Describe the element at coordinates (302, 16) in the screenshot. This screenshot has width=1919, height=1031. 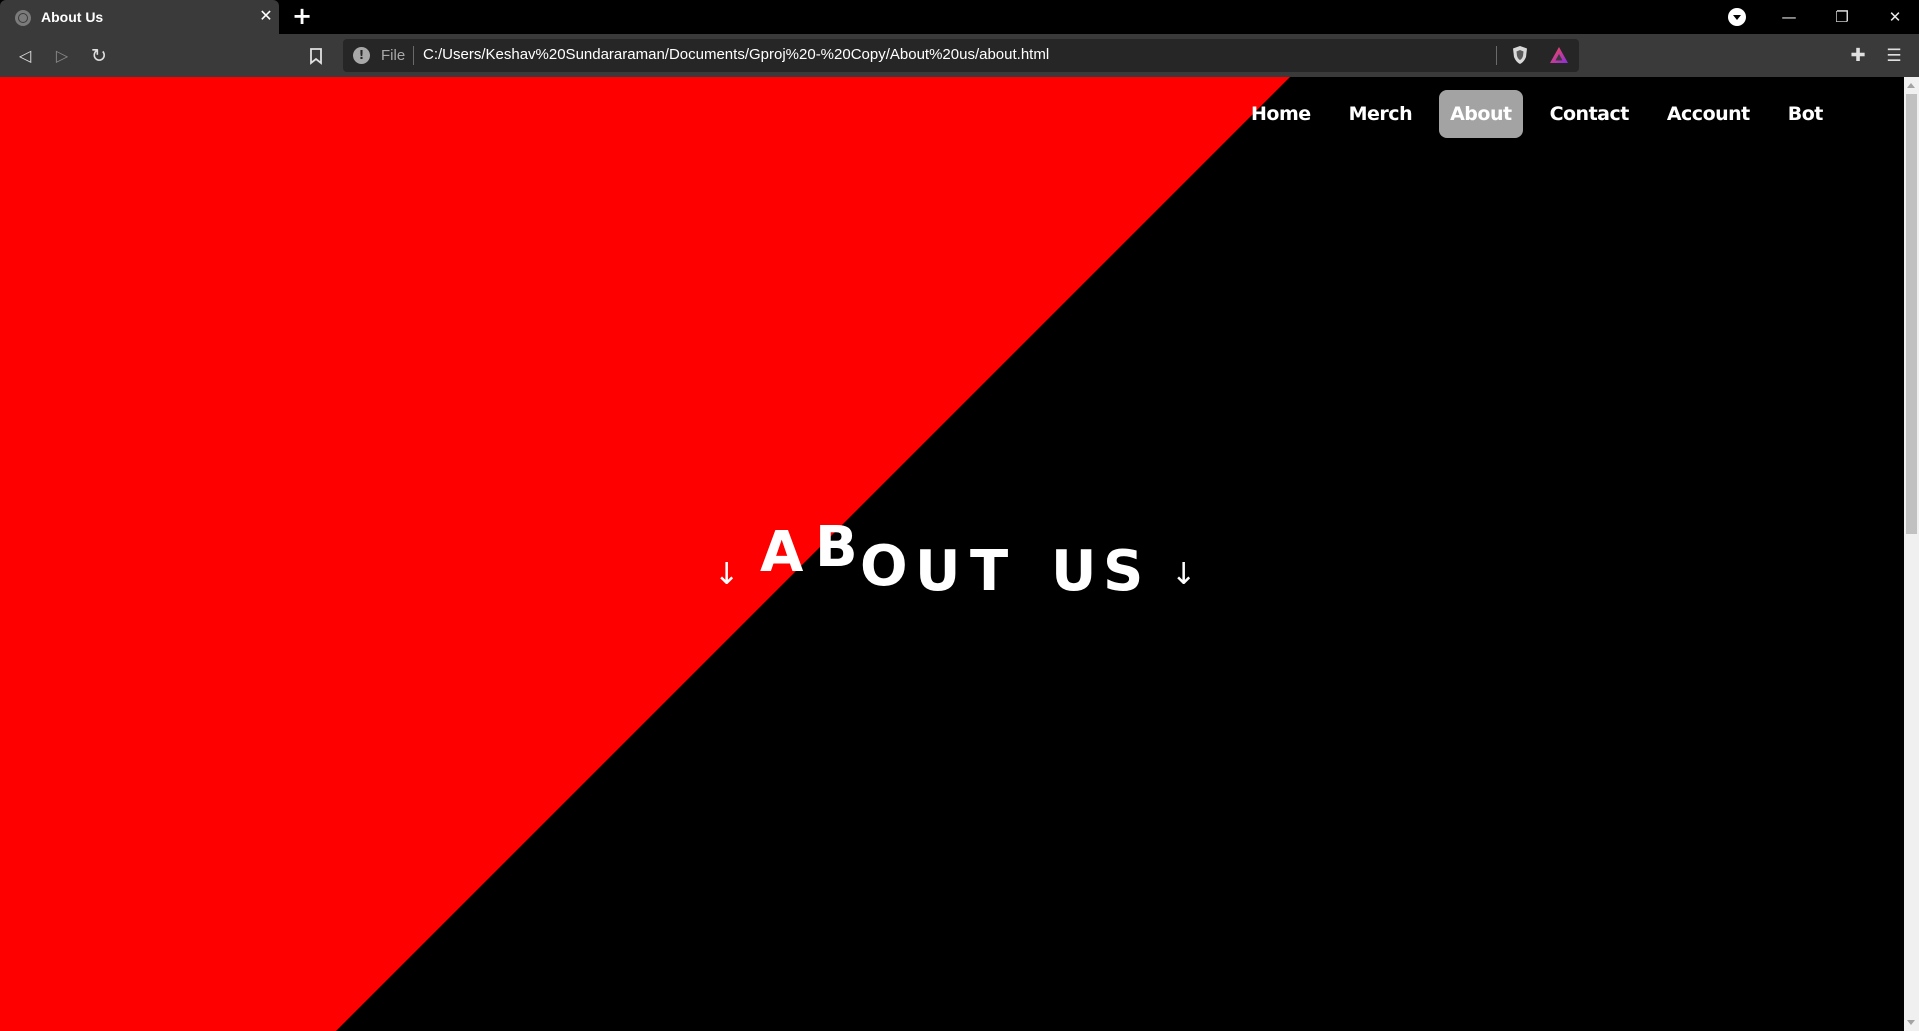
I see `new-tab-button: +` at that location.